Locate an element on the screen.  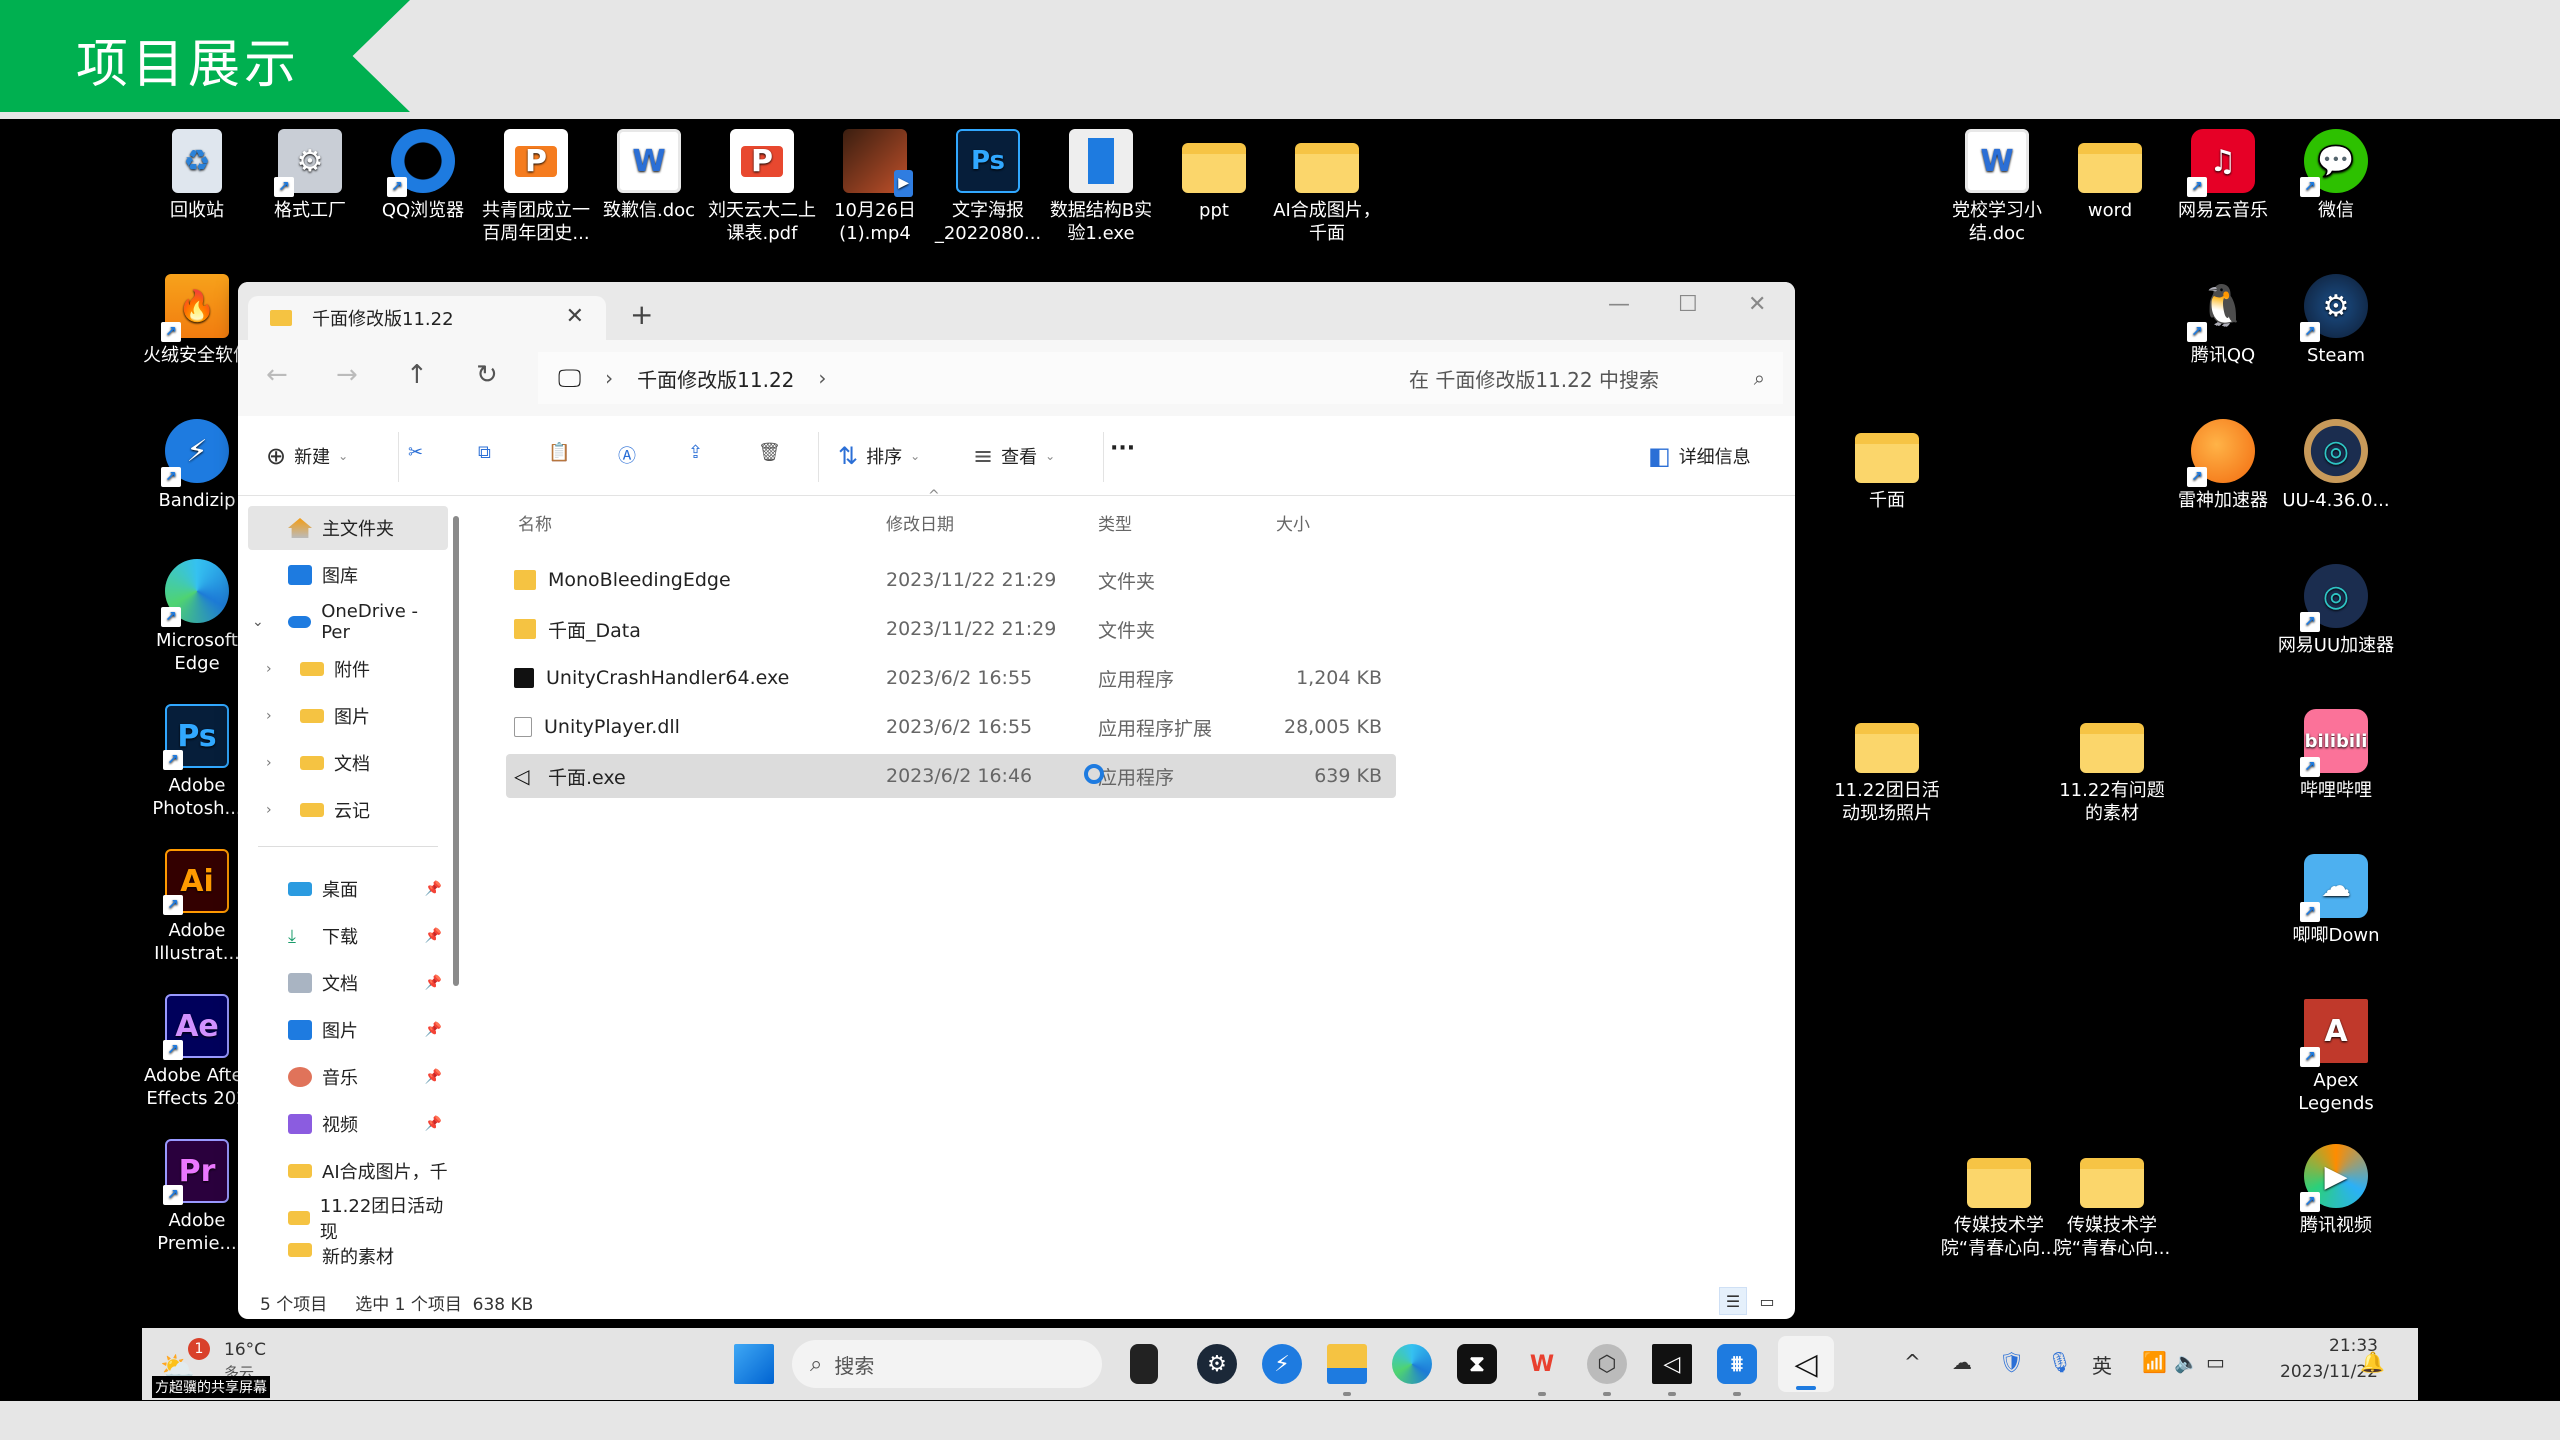
sidebar-item-pictures: 图片 📌 is located at coordinates (348, 1030).